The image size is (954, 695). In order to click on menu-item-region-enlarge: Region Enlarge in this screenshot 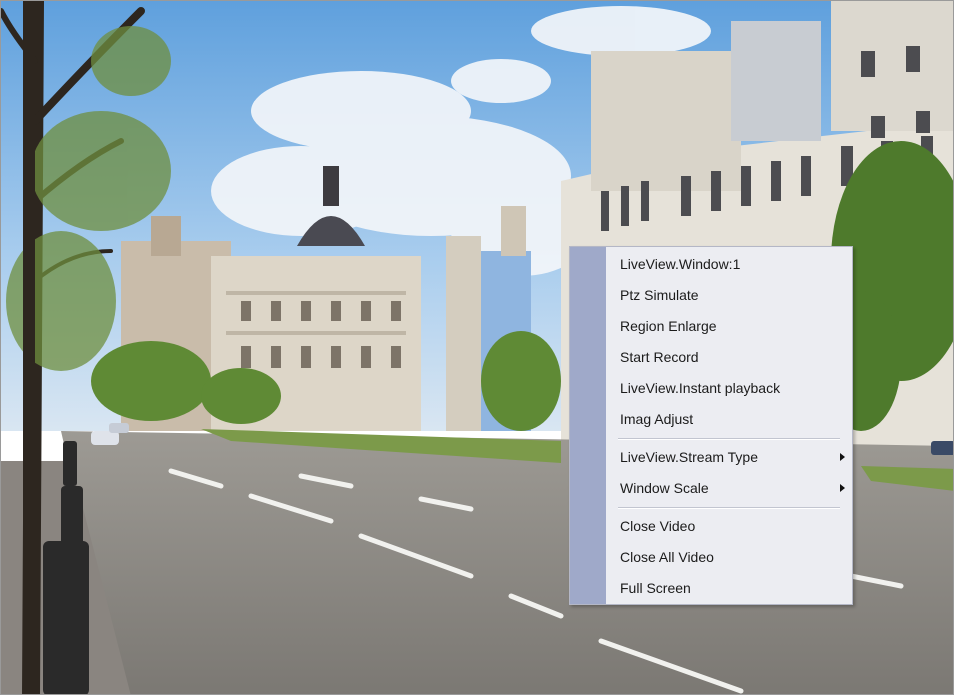, I will do `click(729, 326)`.